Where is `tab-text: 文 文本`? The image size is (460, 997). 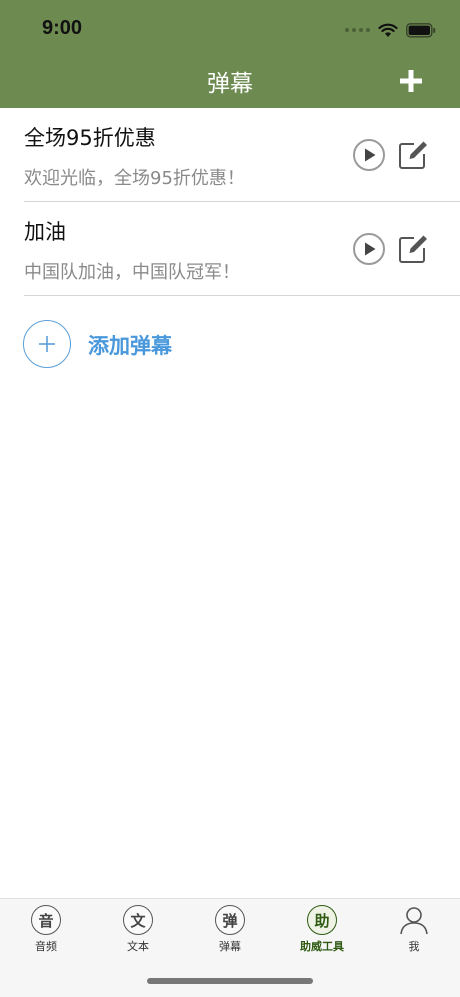
tab-text: 文 文本 is located at coordinates (138, 935).